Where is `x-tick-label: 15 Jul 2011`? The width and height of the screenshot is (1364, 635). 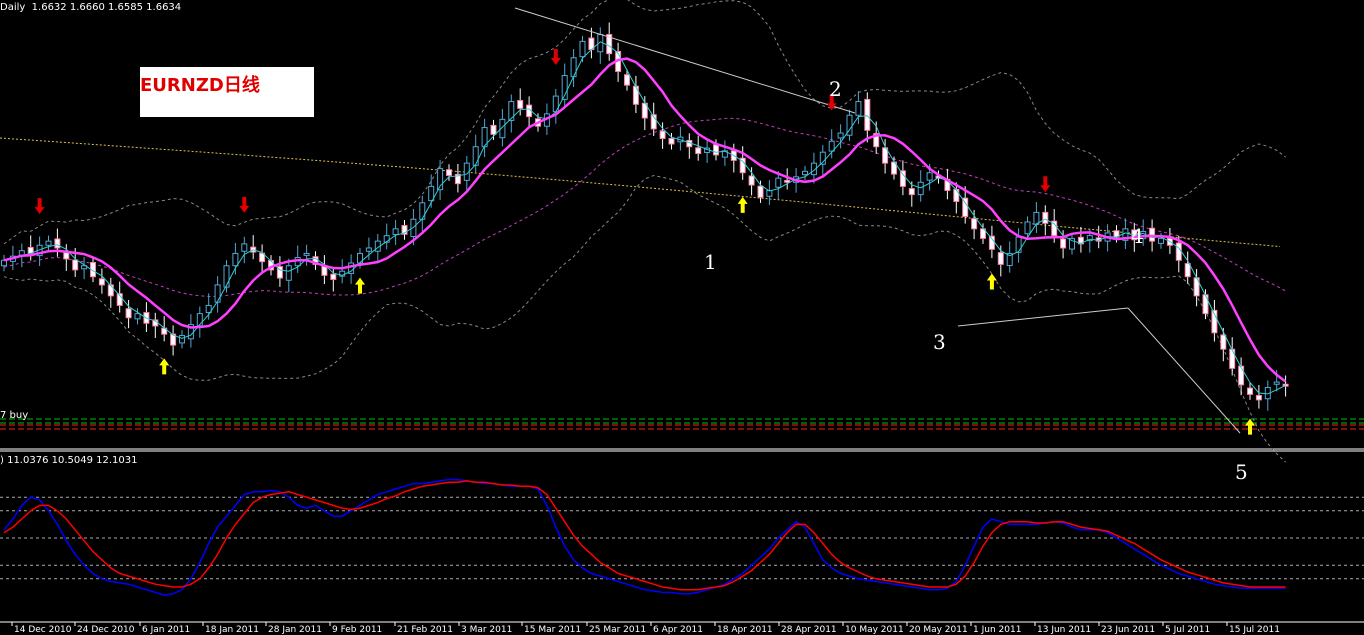 x-tick-label: 15 Jul 2011 is located at coordinates (1254, 630).